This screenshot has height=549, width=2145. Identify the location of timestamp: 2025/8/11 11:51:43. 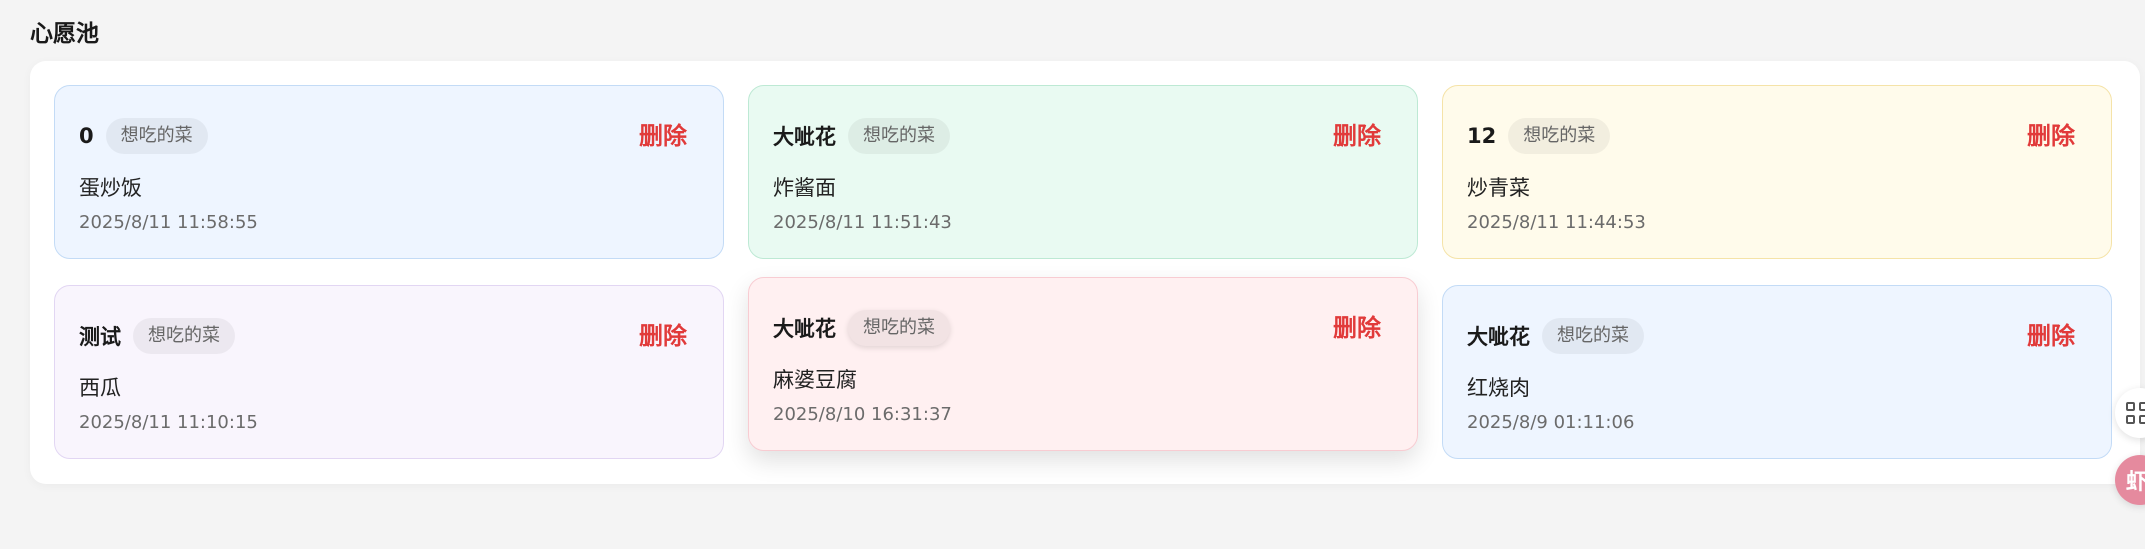
(862, 222).